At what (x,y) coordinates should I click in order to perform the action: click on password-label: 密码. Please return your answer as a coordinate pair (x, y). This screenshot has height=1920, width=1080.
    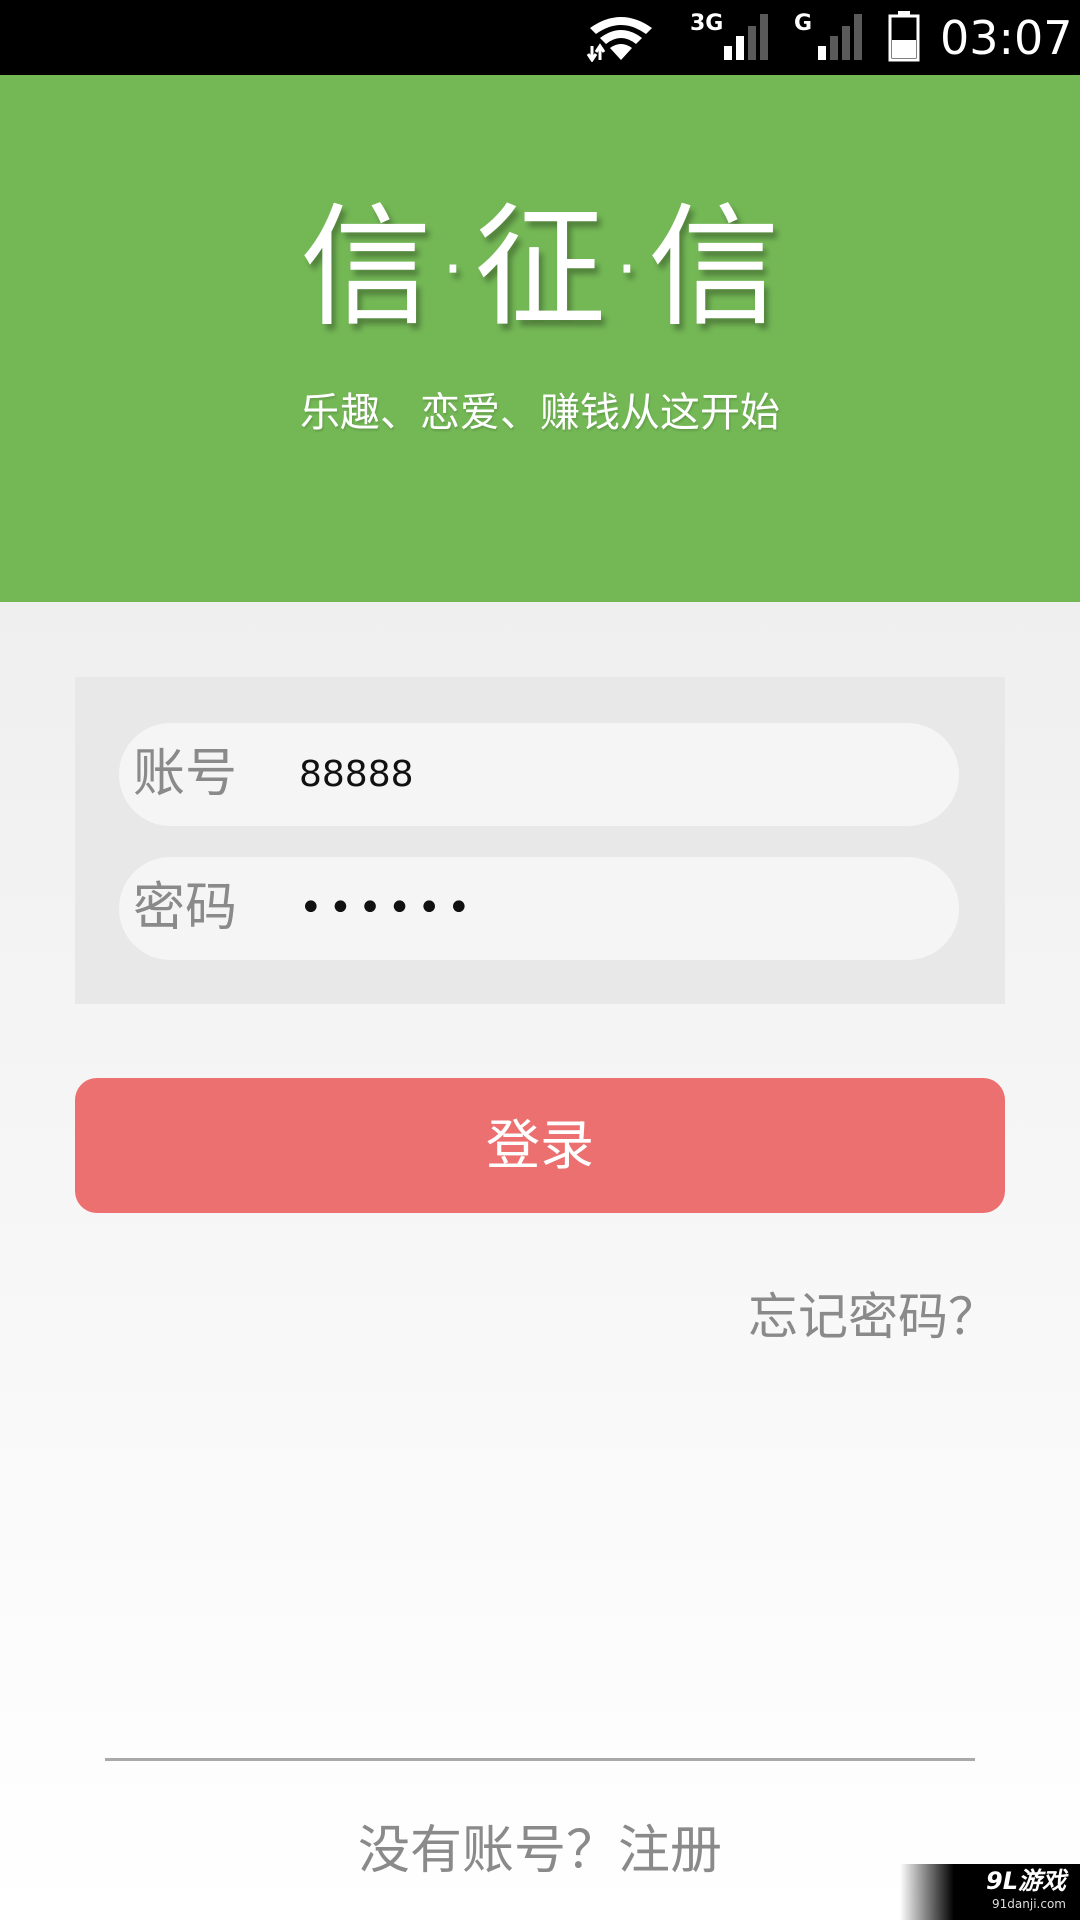
    Looking at the image, I should click on (185, 908).